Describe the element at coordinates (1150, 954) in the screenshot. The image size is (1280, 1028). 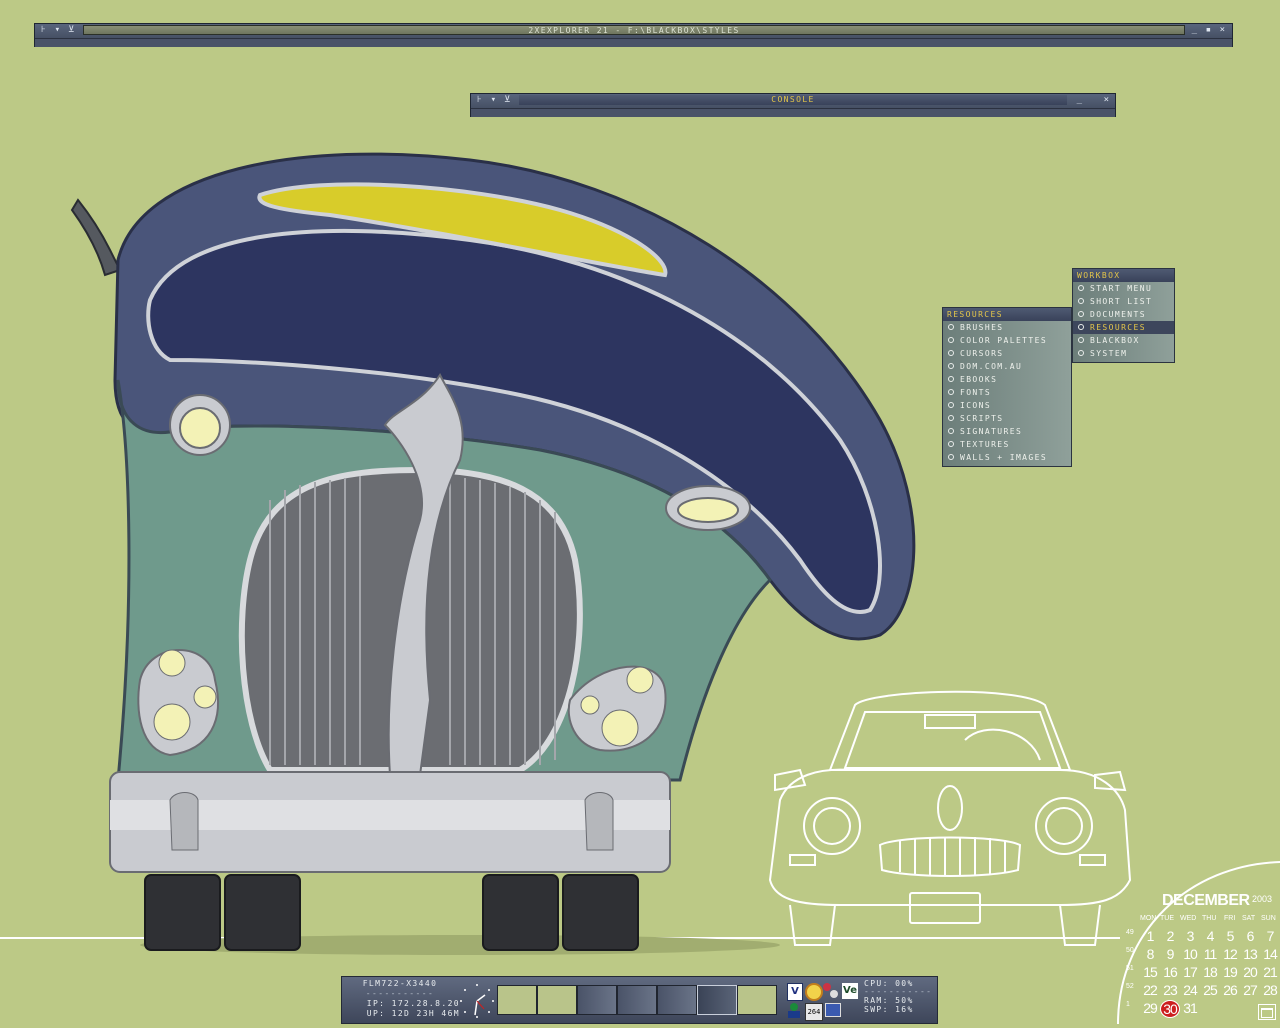
I see `calendar-day: 8` at that location.